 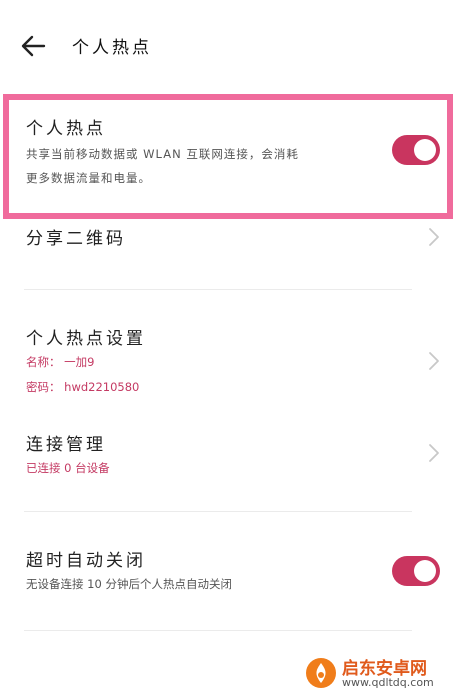 What do you see at coordinates (86, 339) in the screenshot?
I see `hotspot-settings-title: 个人热点设置` at bounding box center [86, 339].